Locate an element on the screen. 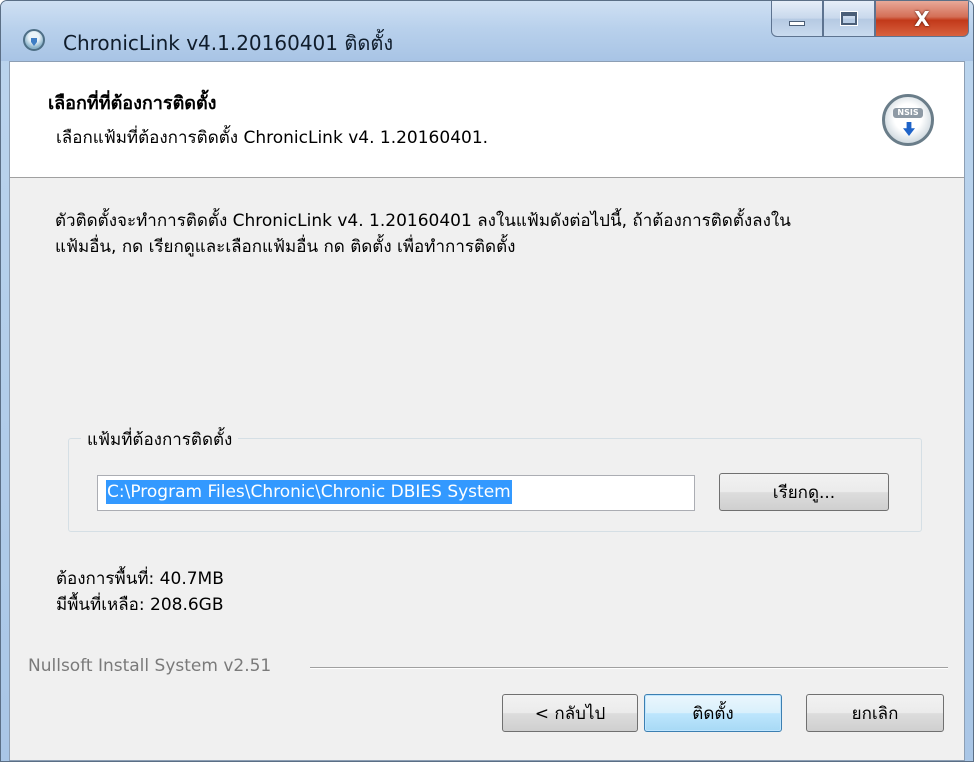 This screenshot has height=762, width=974. branding-text: Nullsoft Install System v2.51 is located at coordinates (150, 666).